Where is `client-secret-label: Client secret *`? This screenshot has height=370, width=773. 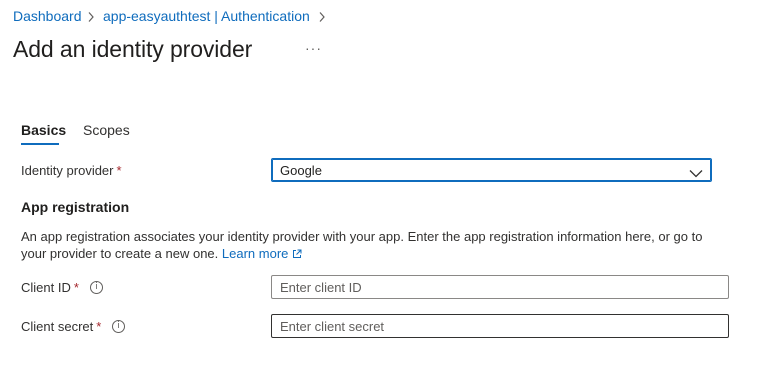 client-secret-label: Client secret * is located at coordinates (61, 326).